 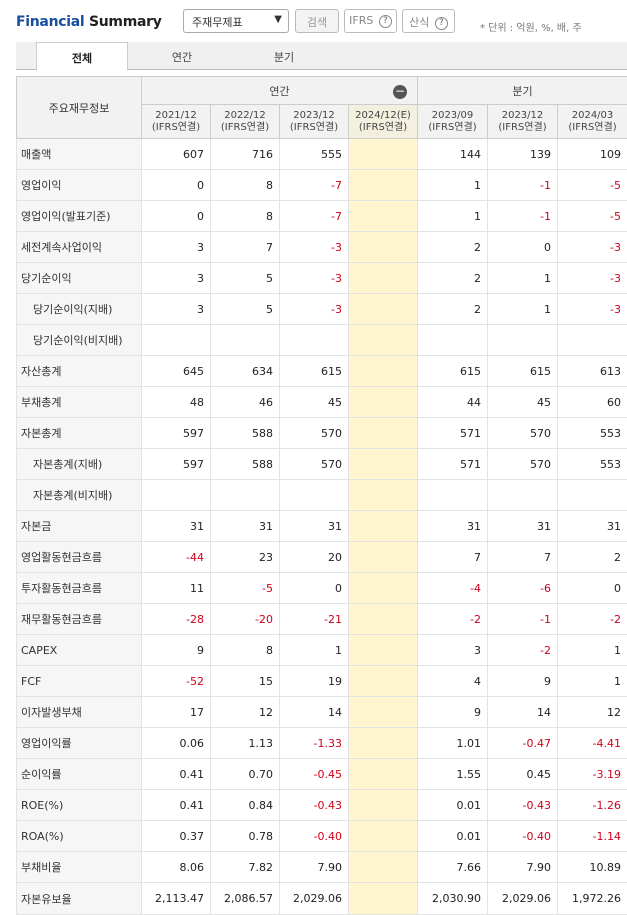 I want to click on table-cell: 2,029.06, so click(x=522, y=898).